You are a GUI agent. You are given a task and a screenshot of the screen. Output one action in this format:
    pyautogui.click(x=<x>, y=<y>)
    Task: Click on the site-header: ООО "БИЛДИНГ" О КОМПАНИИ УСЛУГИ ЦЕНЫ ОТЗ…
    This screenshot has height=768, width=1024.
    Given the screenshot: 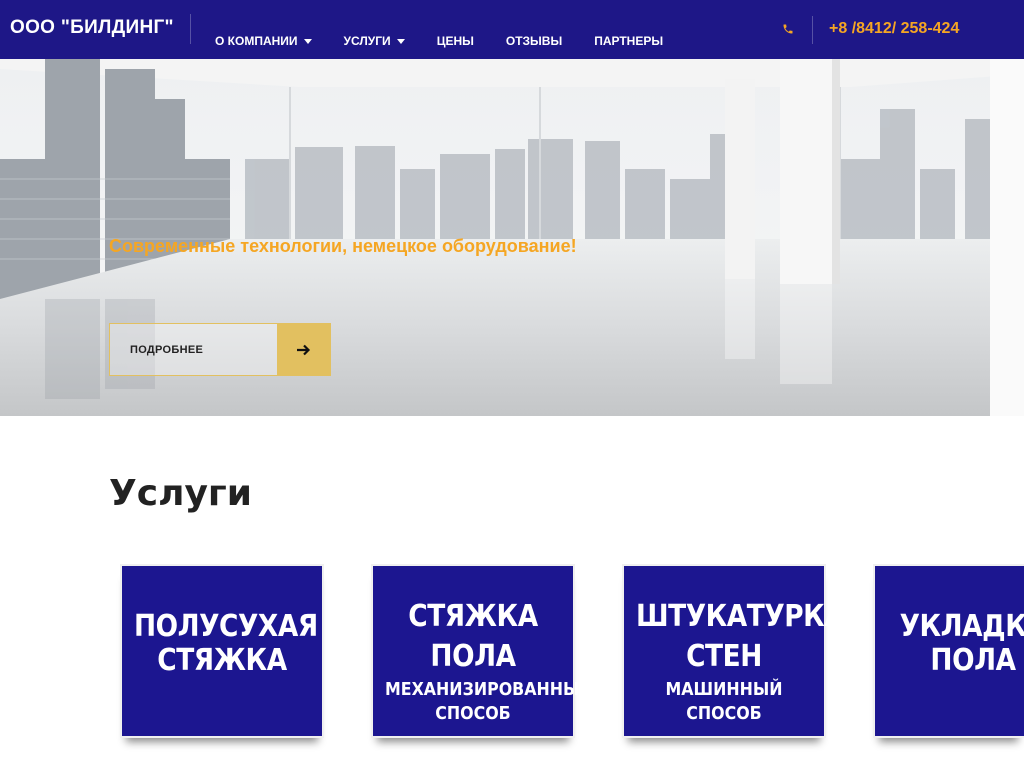 What is the action you would take?
    pyautogui.click(x=512, y=29)
    